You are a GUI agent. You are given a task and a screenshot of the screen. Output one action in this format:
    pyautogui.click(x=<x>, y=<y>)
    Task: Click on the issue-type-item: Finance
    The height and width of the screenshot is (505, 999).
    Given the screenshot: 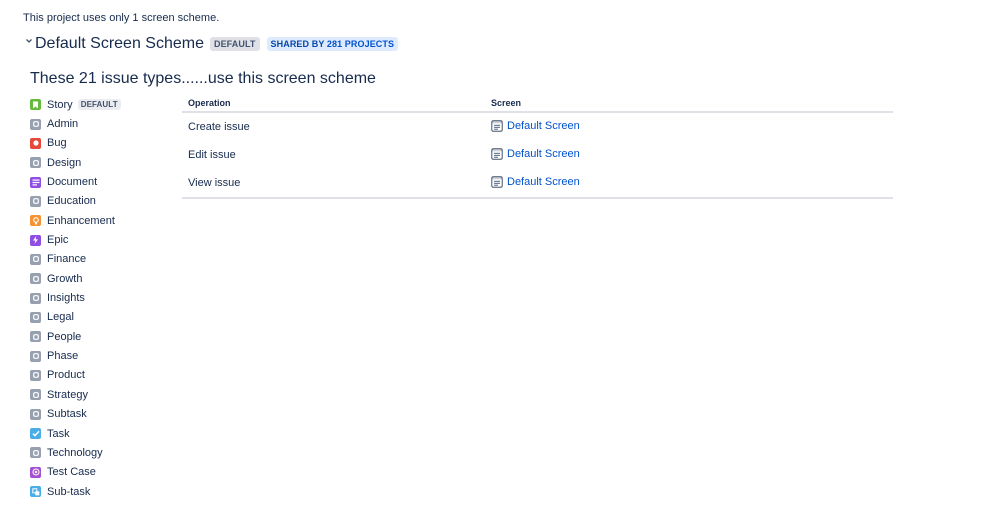 What is the action you would take?
    pyautogui.click(x=75, y=259)
    